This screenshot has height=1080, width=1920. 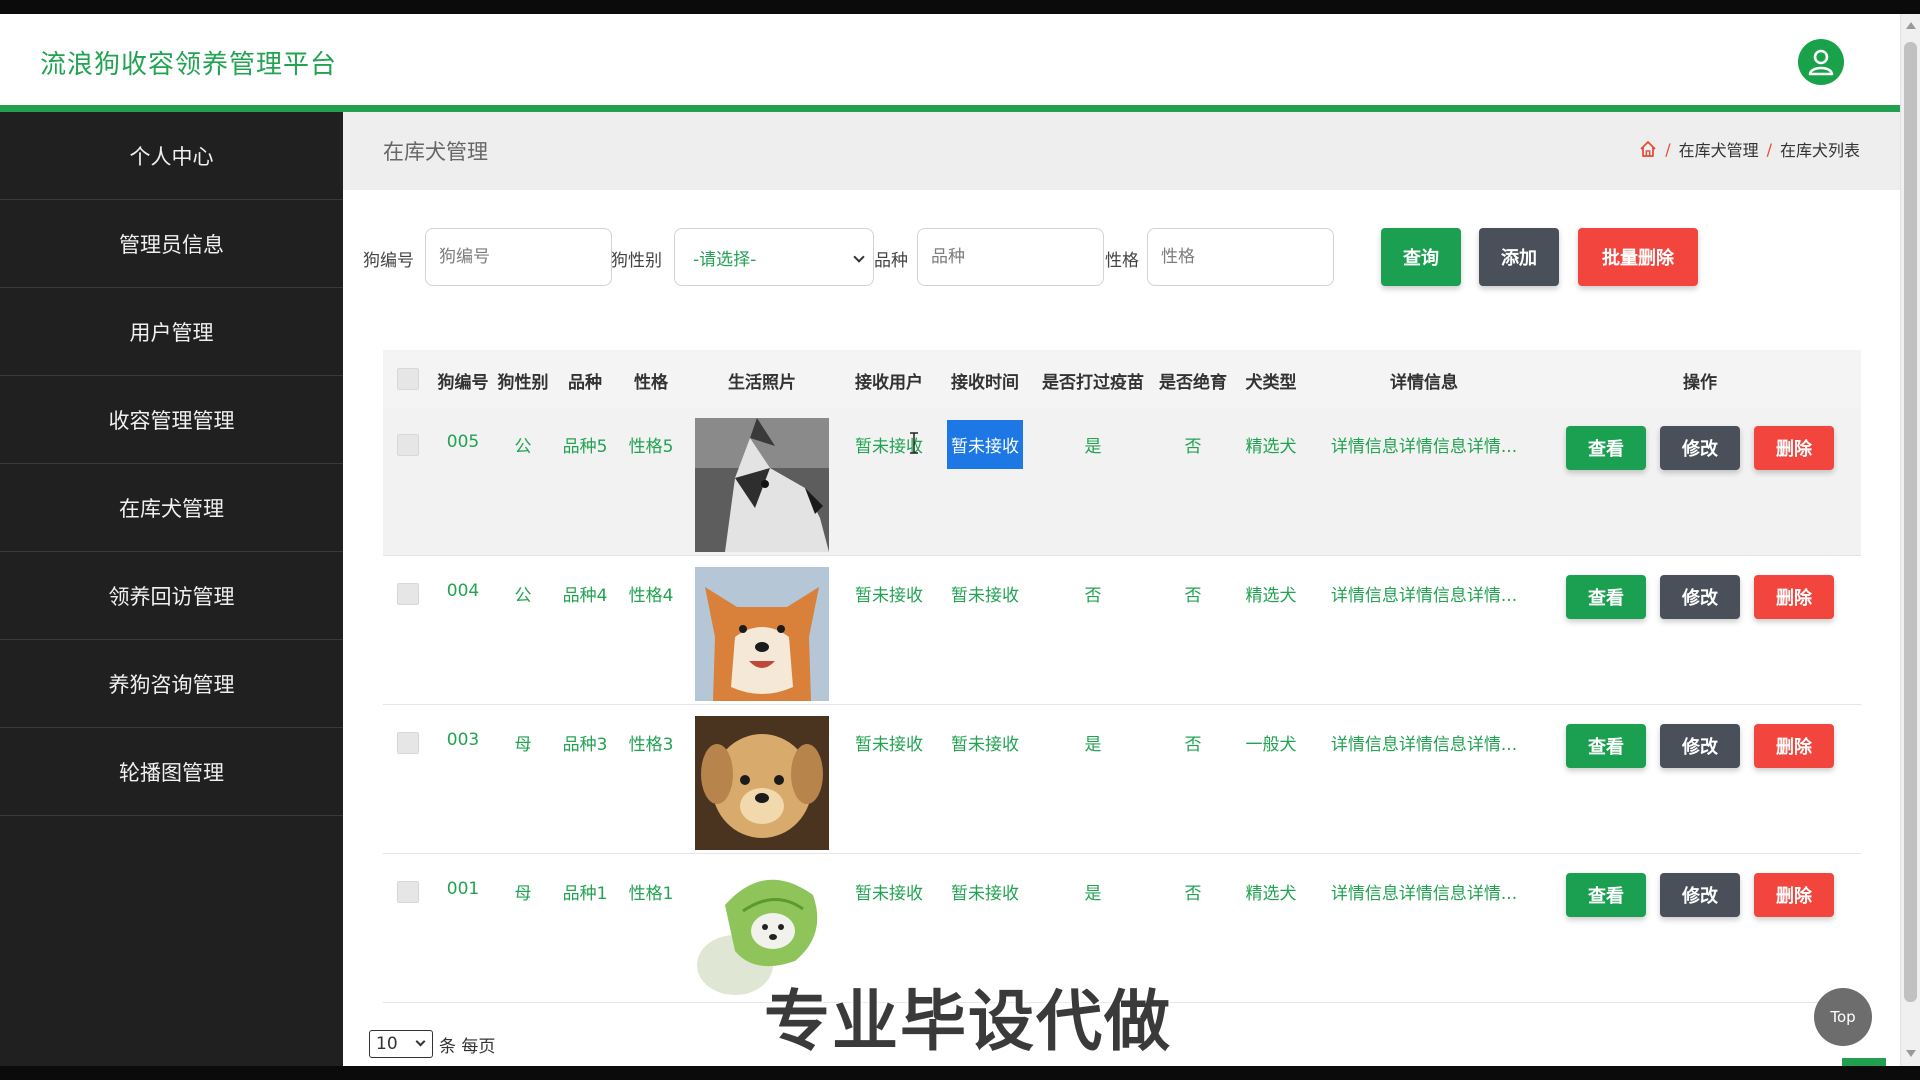 I want to click on cell-vaccinated: 是, so click(x=1093, y=745).